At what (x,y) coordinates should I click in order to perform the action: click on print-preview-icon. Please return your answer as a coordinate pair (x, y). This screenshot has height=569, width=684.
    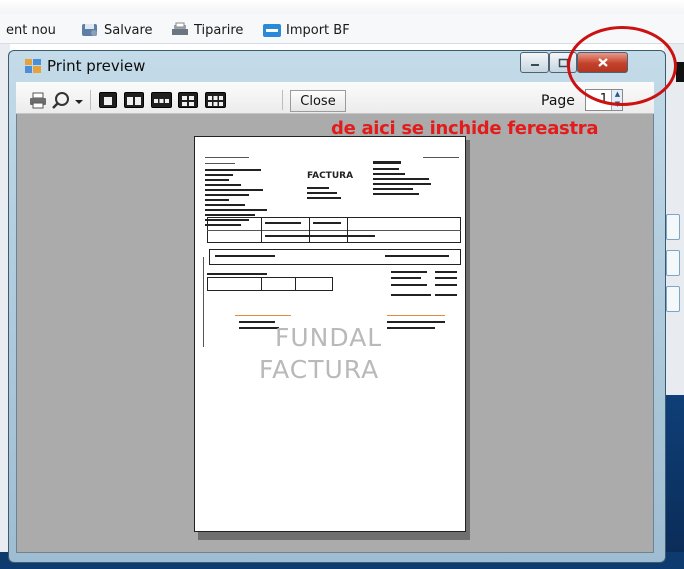
    Looking at the image, I should click on (33, 66).